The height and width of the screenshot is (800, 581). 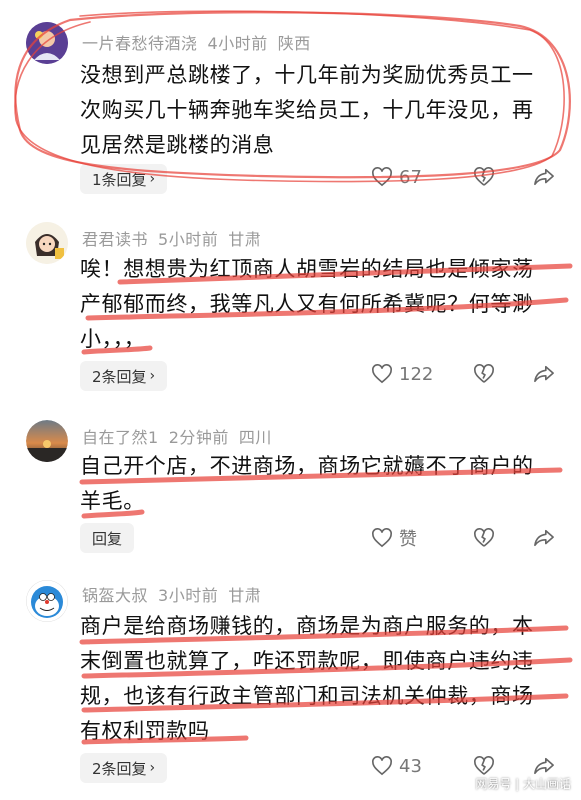 I want to click on comment-actions: 赞, so click(x=463, y=538).